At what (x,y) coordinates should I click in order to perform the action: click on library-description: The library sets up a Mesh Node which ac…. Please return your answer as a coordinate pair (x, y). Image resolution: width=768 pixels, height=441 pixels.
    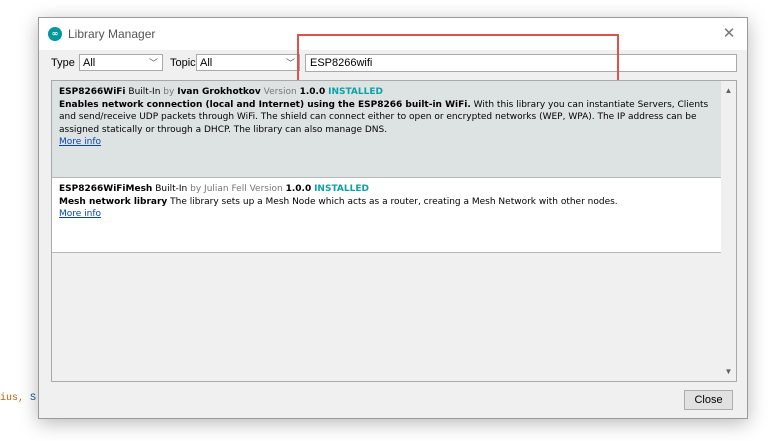
    Looking at the image, I should click on (394, 201).